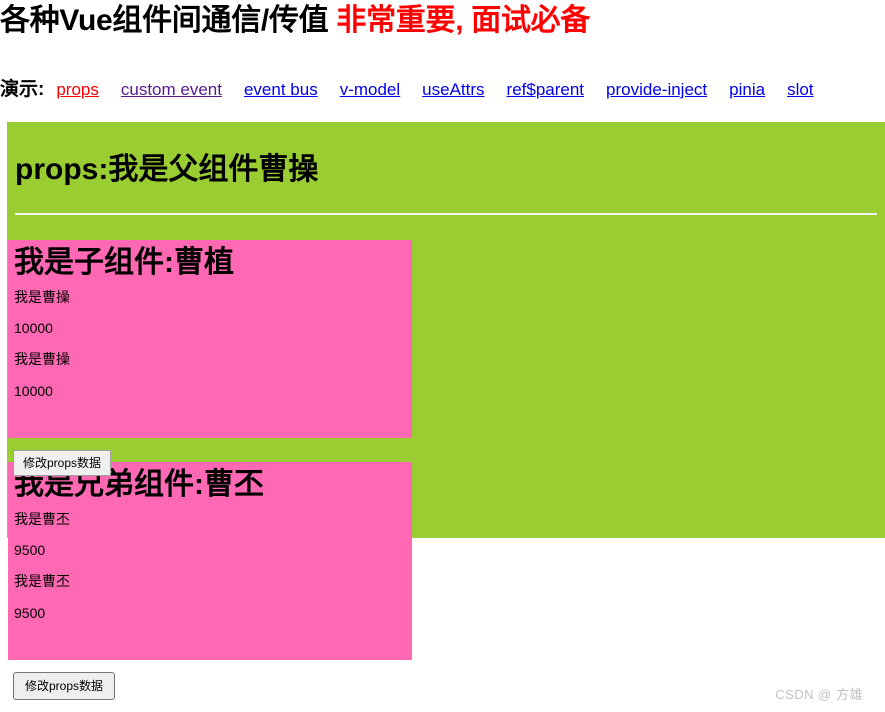 Image resolution: width=885 pixels, height=712 pixels. Describe the element at coordinates (64, 686) in the screenshot. I see `sibling-modify-props-button: 修改props数据` at that location.